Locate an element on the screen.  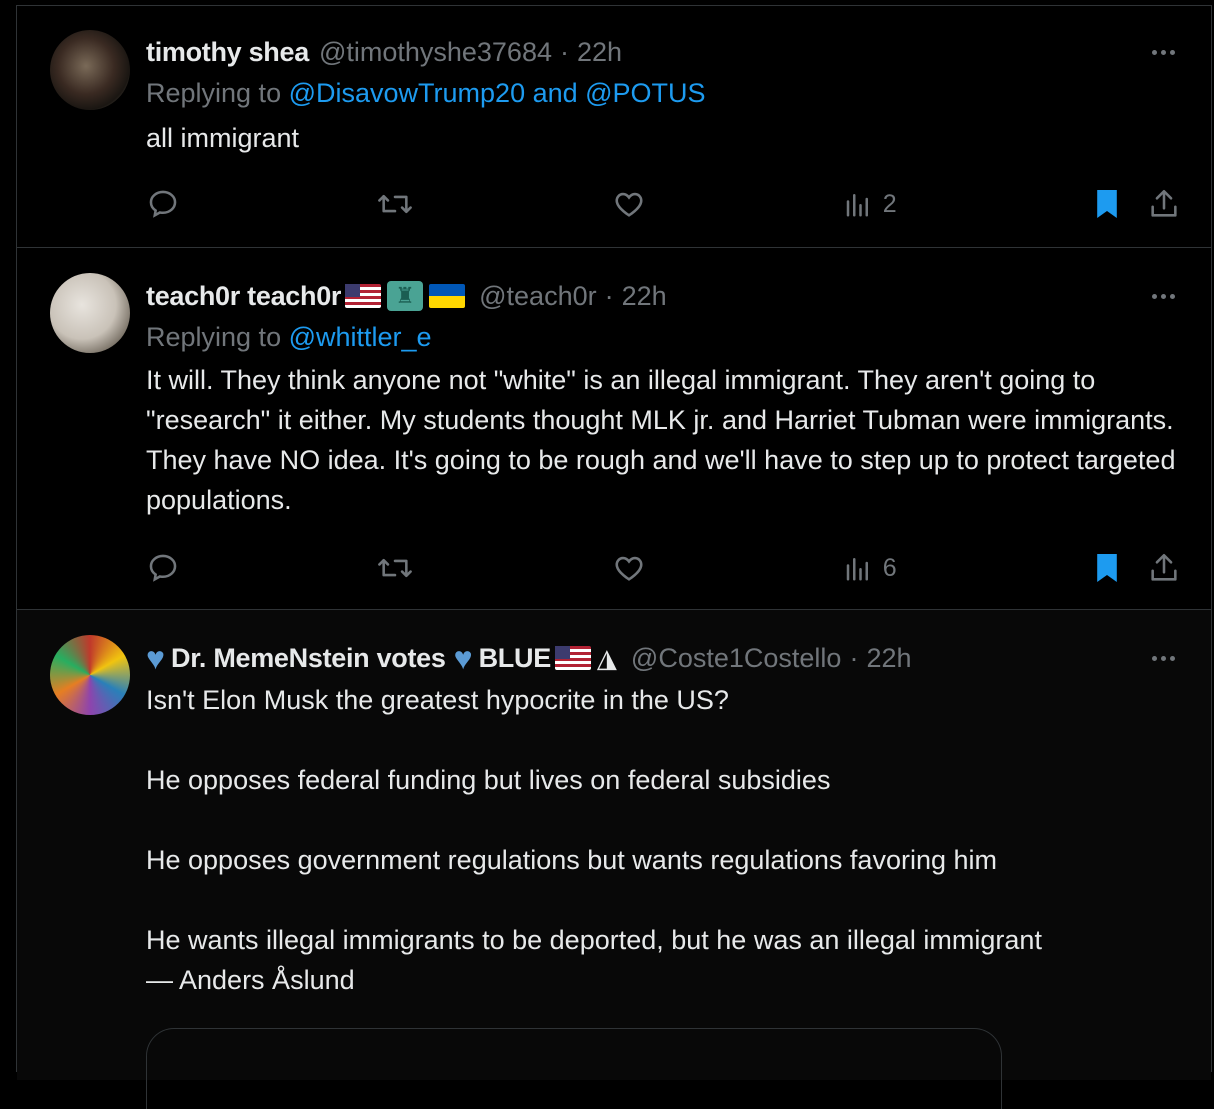
replying-to: Replying to @whittler_e is located at coordinates (663, 337).